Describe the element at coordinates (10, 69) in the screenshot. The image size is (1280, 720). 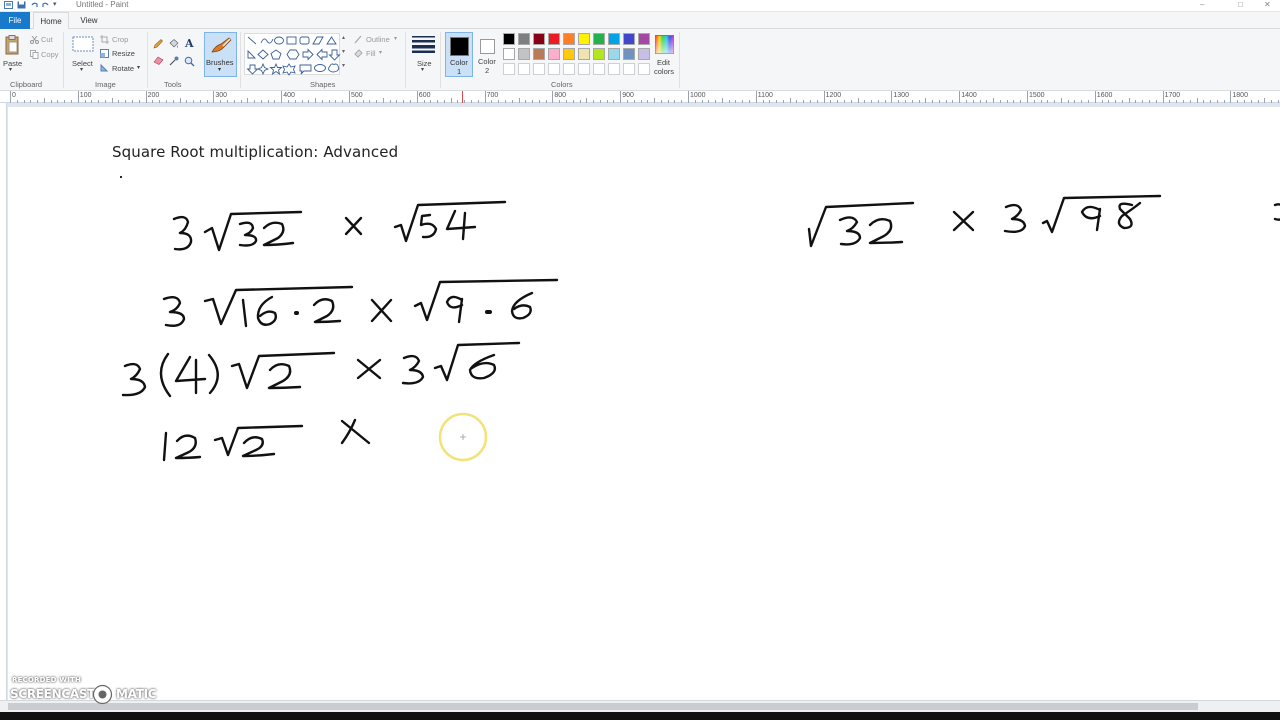
I see `paste-chevron-icon: ▾` at that location.